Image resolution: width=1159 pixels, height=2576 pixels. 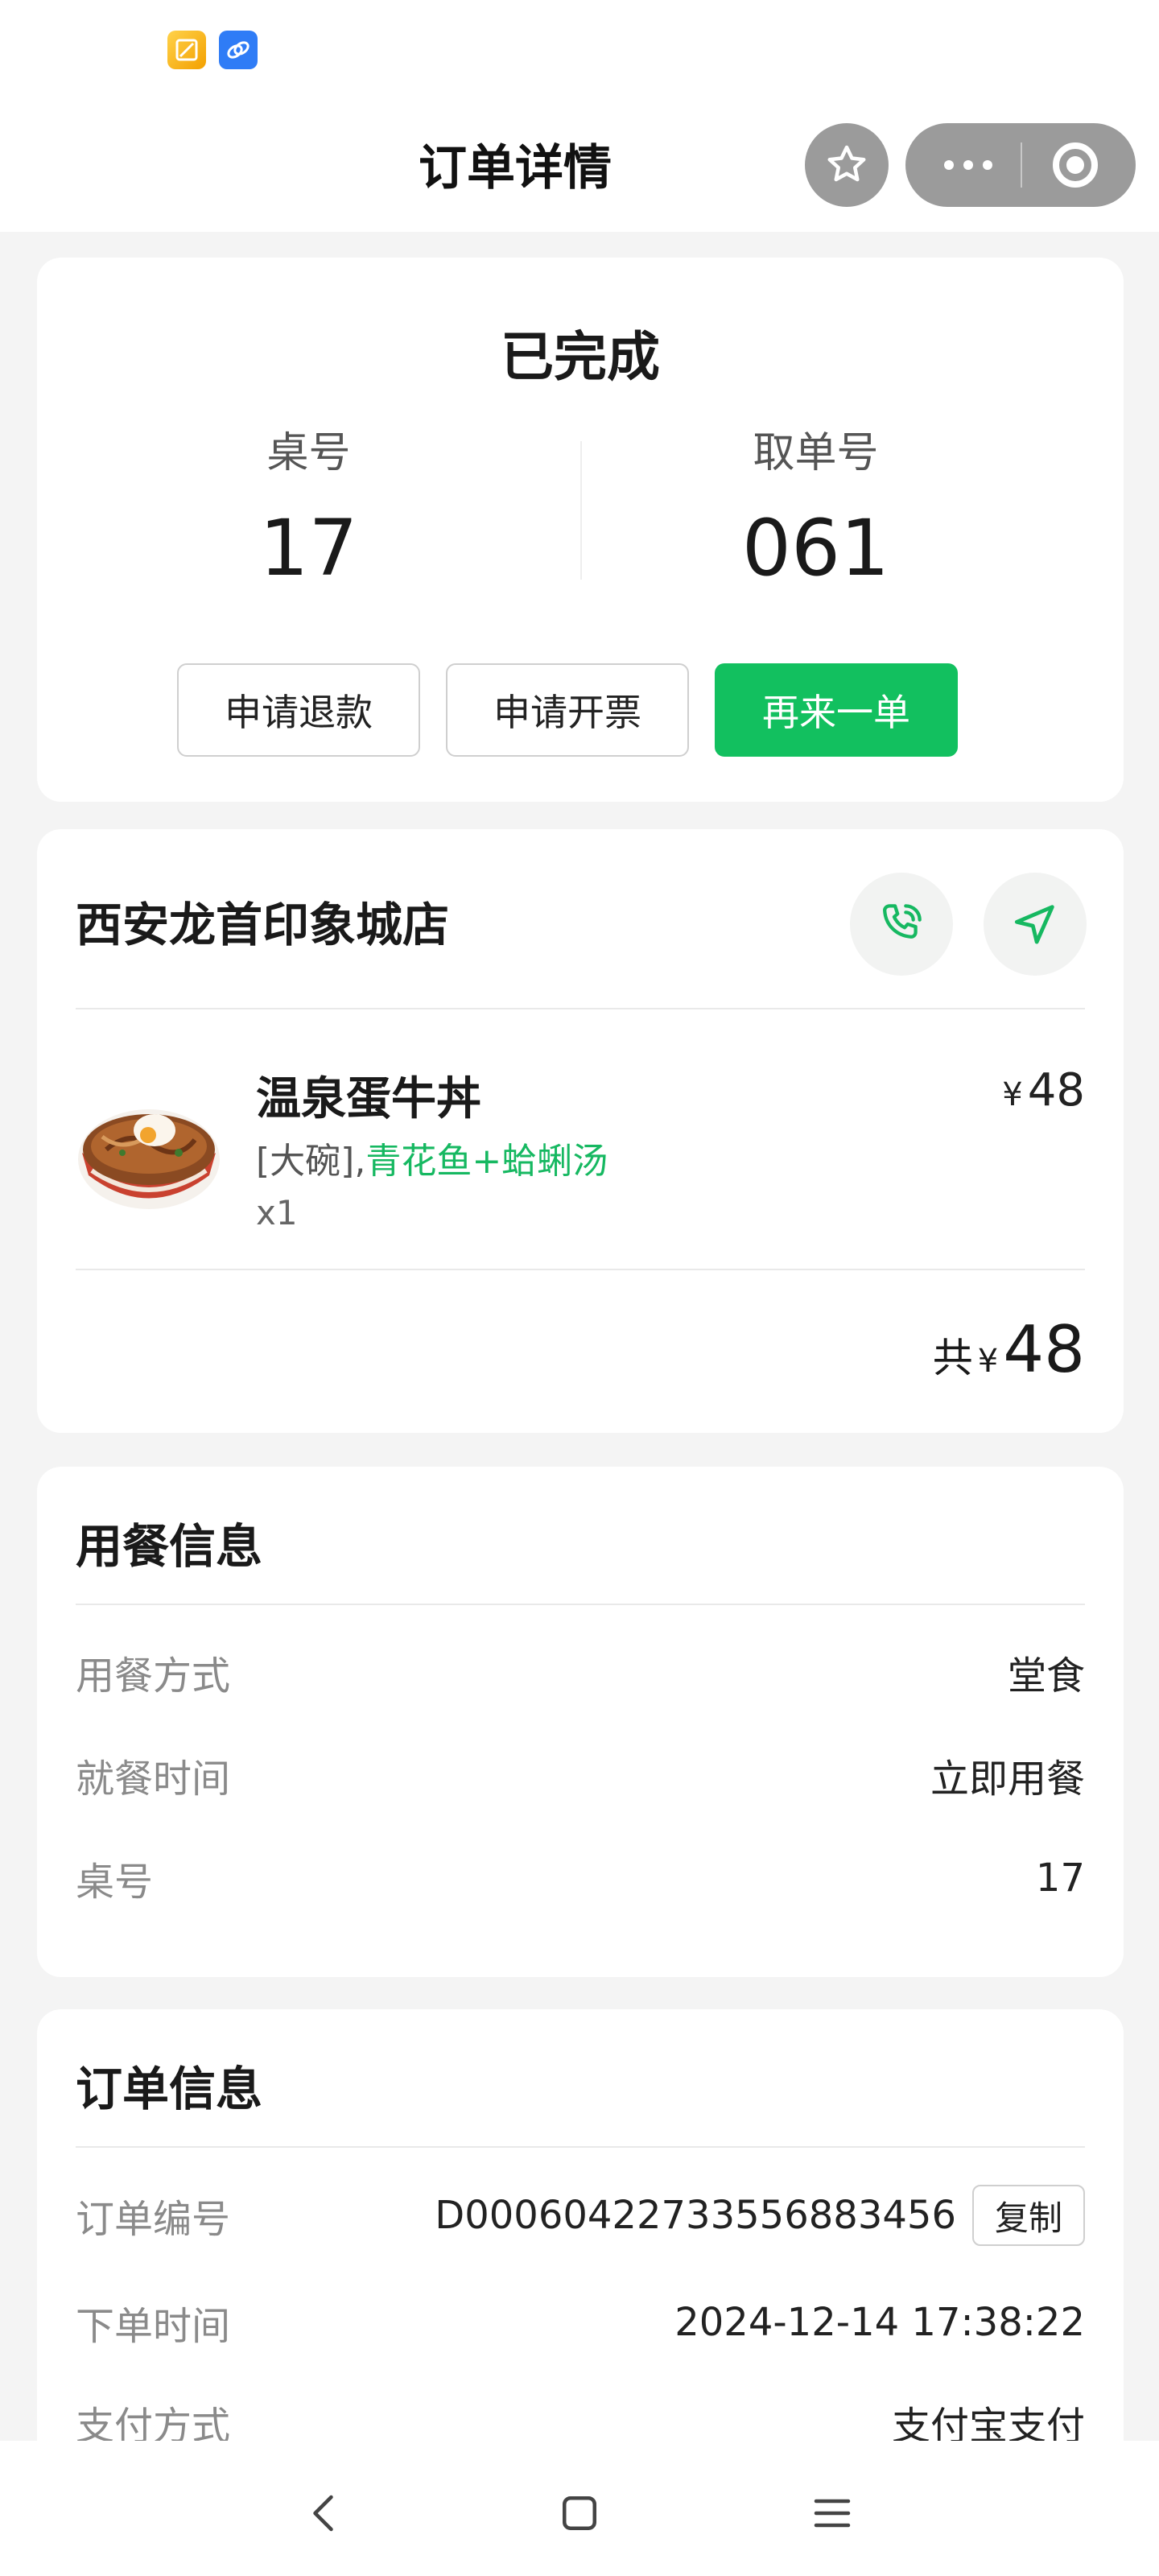 I want to click on close-miniprogram-button, so click(x=1075, y=165).